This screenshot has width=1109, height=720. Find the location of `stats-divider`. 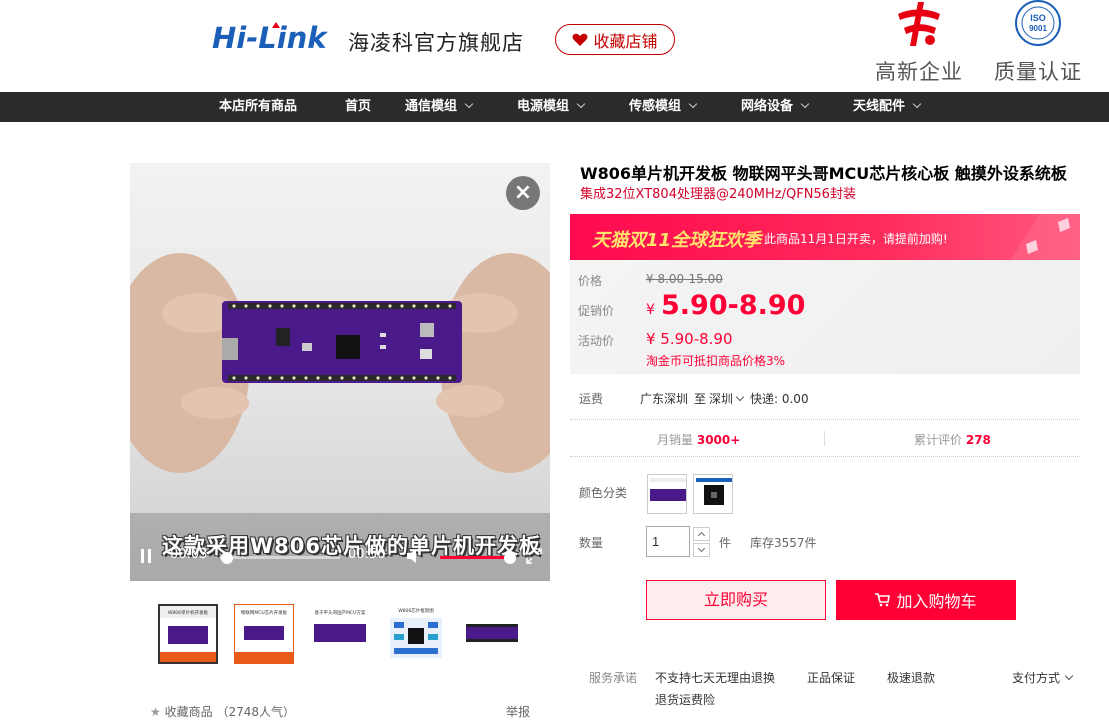

stats-divider is located at coordinates (824, 438).